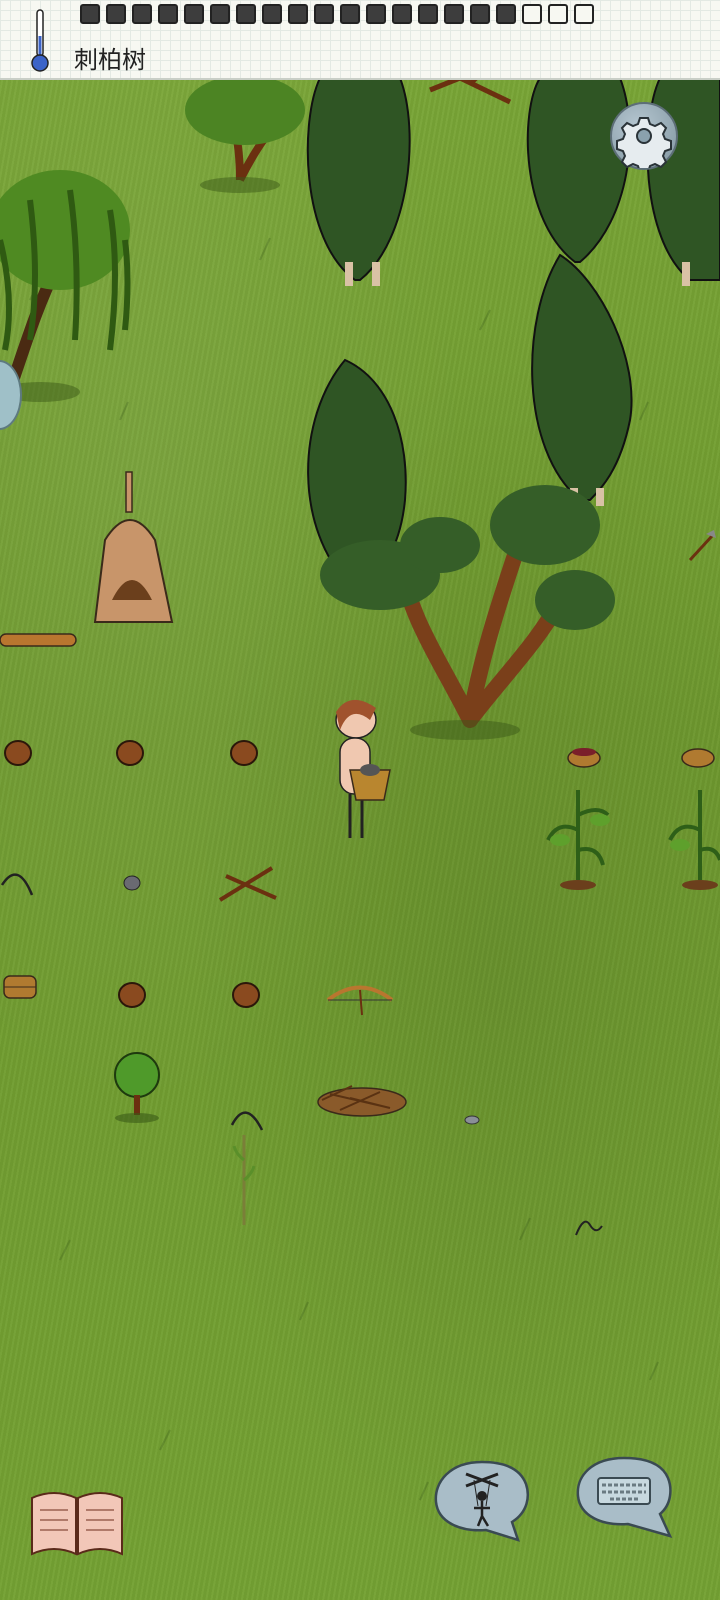  Describe the element at coordinates (360, 1000) in the screenshot. I see `bow` at that location.